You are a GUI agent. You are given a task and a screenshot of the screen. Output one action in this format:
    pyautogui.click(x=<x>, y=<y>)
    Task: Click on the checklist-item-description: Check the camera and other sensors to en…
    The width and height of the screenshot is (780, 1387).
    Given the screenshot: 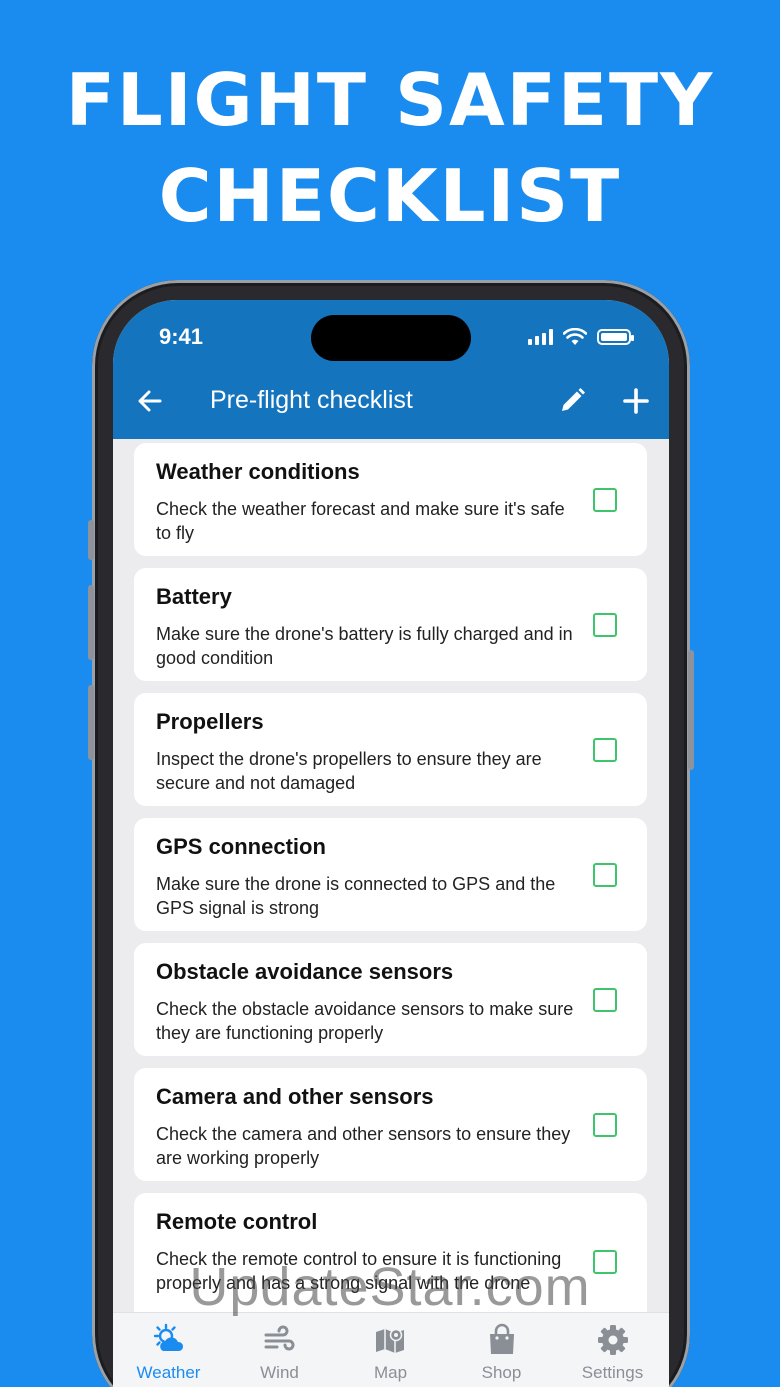 What is the action you would take?
    pyautogui.click(x=363, y=1146)
    